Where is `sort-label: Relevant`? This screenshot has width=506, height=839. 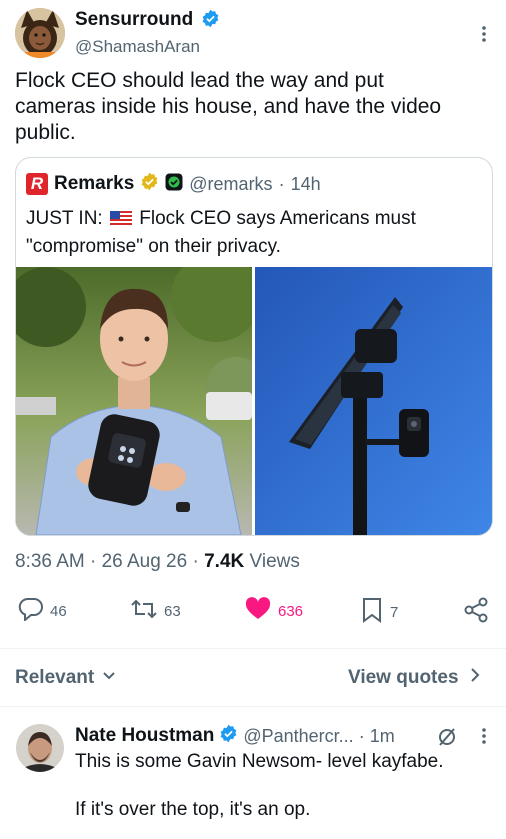 sort-label: Relevant is located at coordinates (55, 677).